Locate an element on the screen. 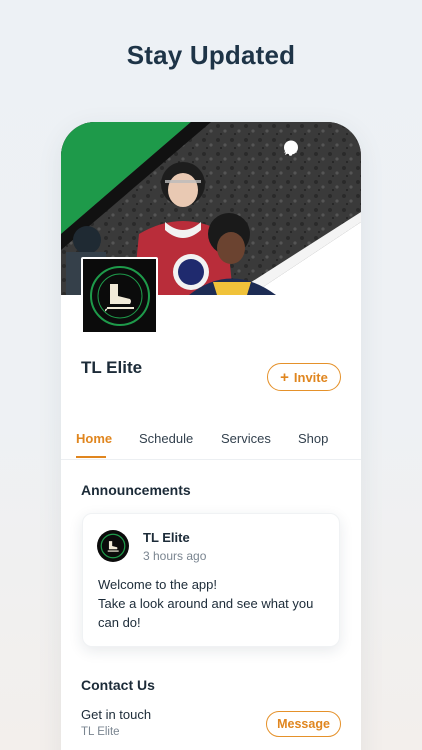 This screenshot has width=422, height=750. contact-title: Contact Us is located at coordinates (118, 685).